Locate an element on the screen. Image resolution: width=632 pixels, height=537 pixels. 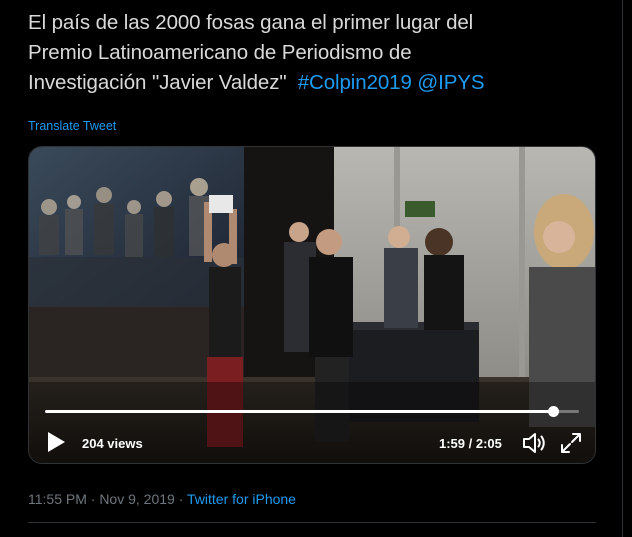
play-icon is located at coordinates (56, 442).